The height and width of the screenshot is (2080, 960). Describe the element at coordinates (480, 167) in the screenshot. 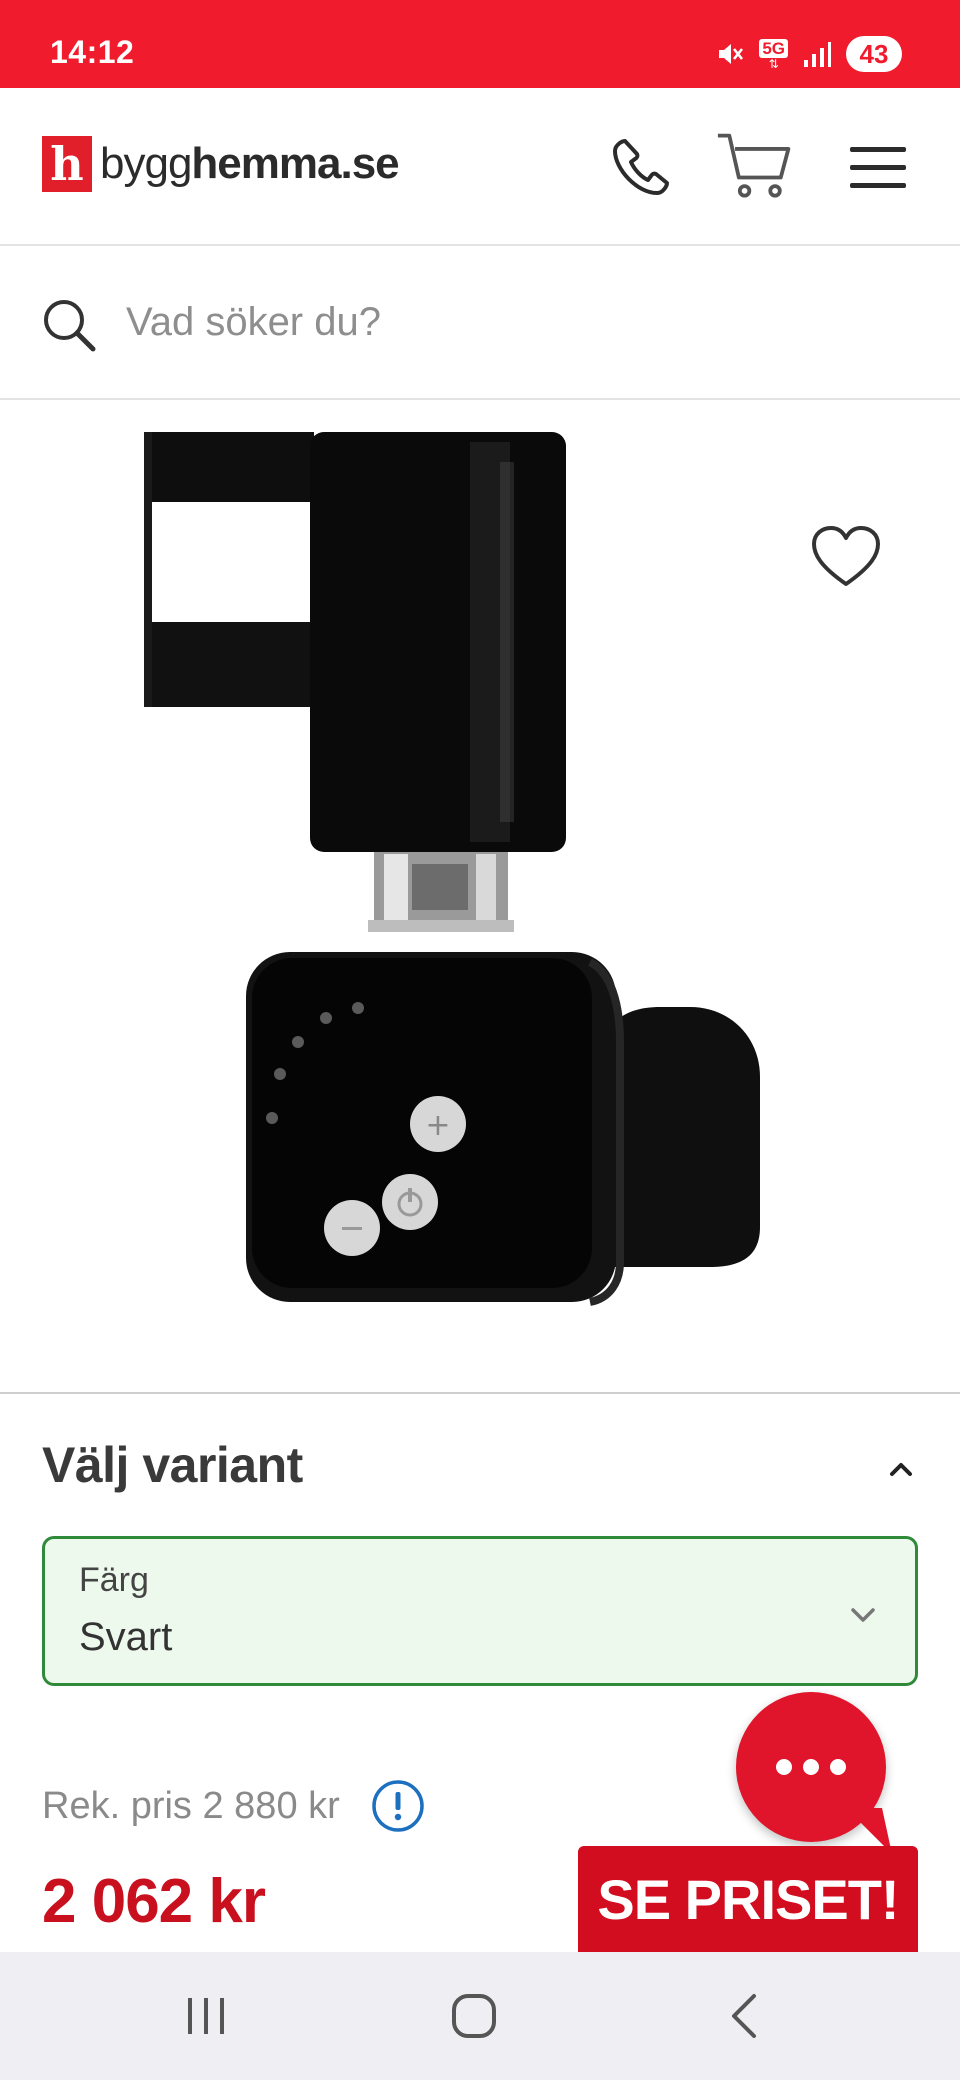

I see `site-header: h bygghemma.se` at that location.